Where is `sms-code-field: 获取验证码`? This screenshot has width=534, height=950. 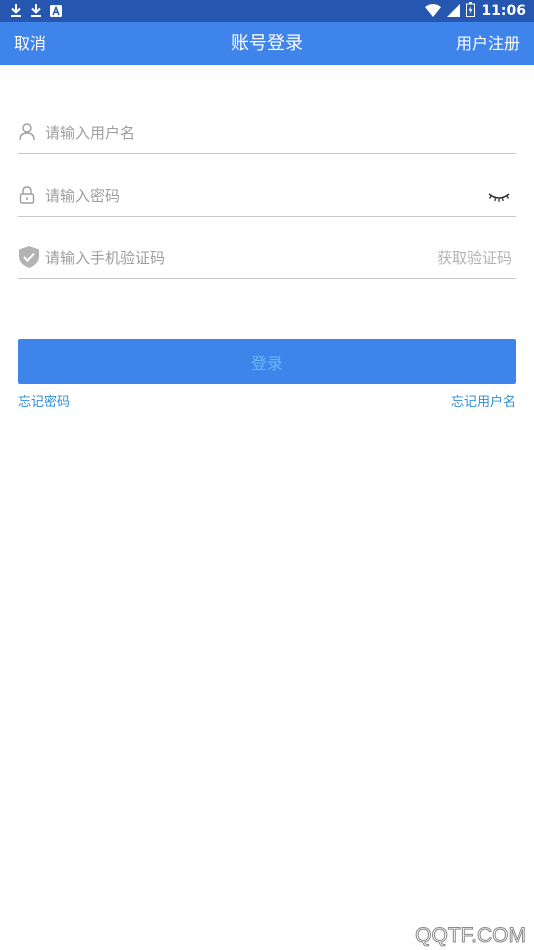
sms-code-field: 获取验证码 is located at coordinates (267, 258).